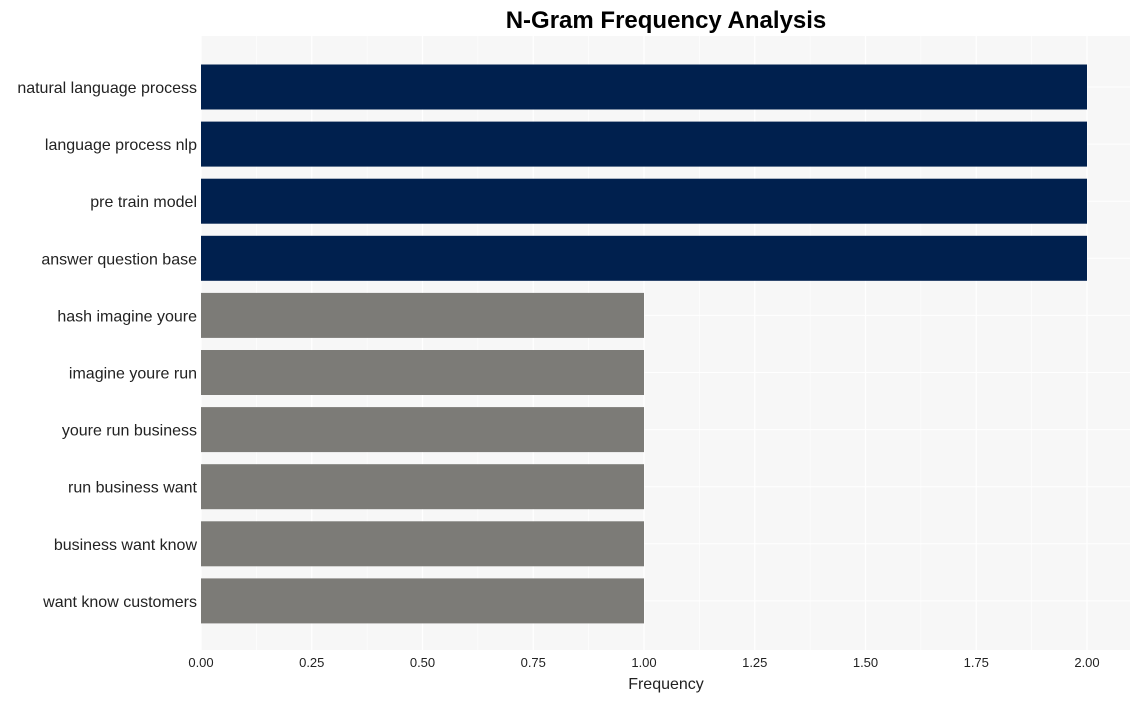  What do you see at coordinates (129, 431) in the screenshot?
I see `y-tick-label: youre run business` at bounding box center [129, 431].